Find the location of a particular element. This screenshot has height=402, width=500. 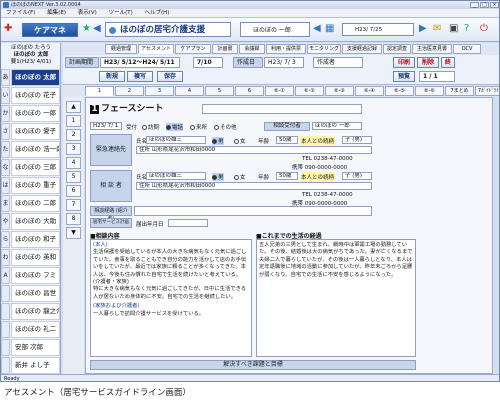

kana-index: わ is located at coordinates (5, 257).